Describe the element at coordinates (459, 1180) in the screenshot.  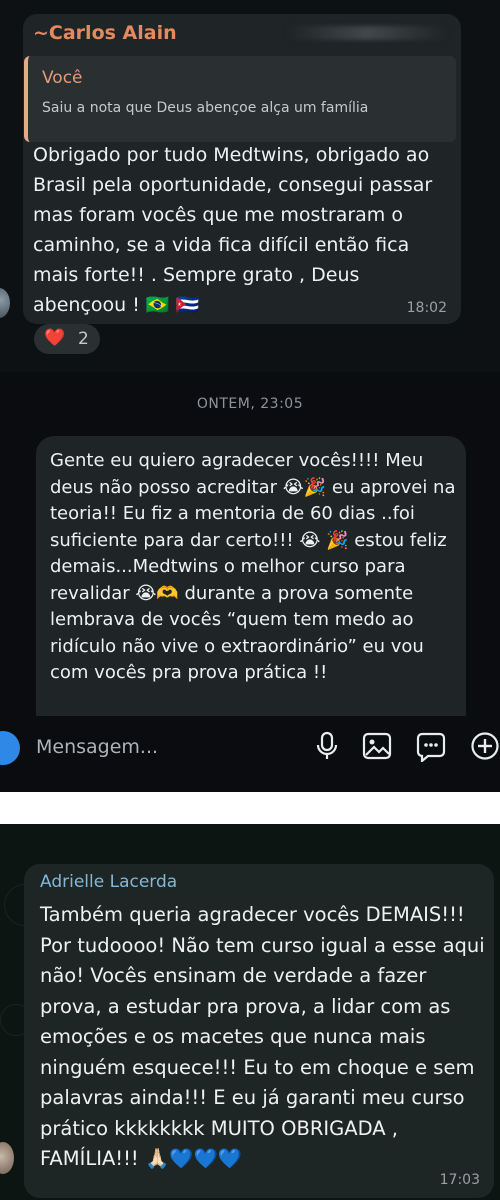
I see `message-time: 17:03` at that location.